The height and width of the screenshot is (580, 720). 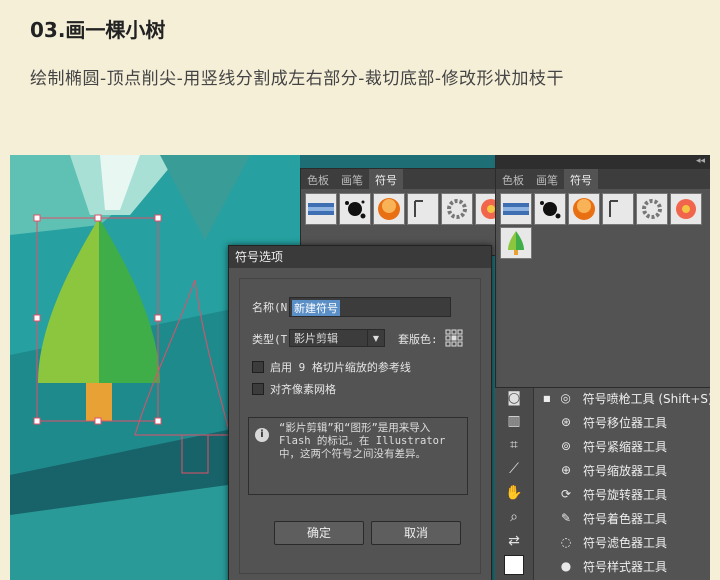 What do you see at coordinates (516, 243) in the screenshot?
I see `symbol-tree-icon` at bounding box center [516, 243].